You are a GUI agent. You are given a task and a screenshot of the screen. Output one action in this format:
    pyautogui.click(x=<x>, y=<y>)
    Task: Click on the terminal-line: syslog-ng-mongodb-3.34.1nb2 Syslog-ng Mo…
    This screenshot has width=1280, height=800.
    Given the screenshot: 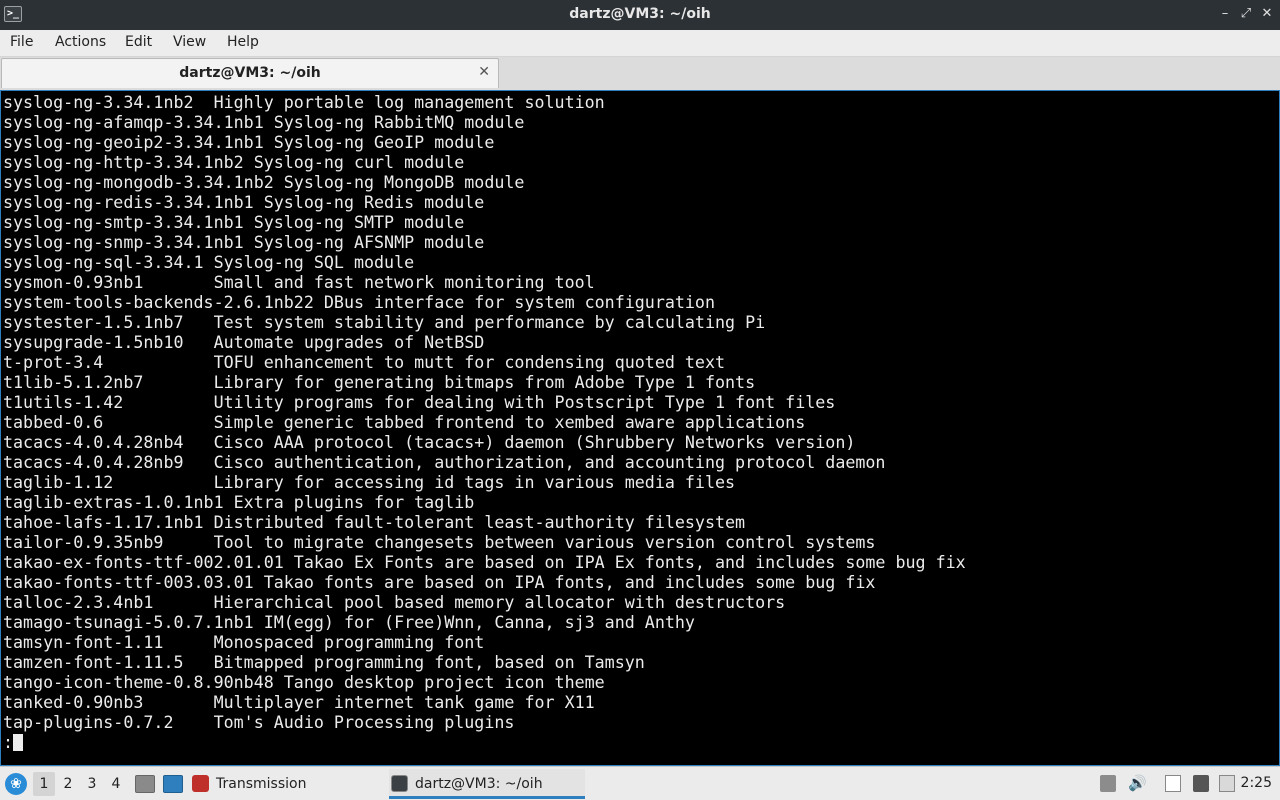 What is the action you would take?
    pyautogui.click(x=264, y=182)
    